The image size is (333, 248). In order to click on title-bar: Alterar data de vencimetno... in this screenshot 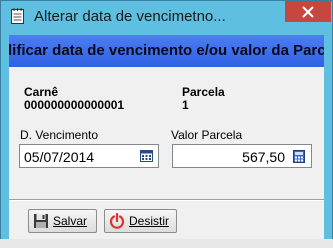, I will do `click(166, 18)`.